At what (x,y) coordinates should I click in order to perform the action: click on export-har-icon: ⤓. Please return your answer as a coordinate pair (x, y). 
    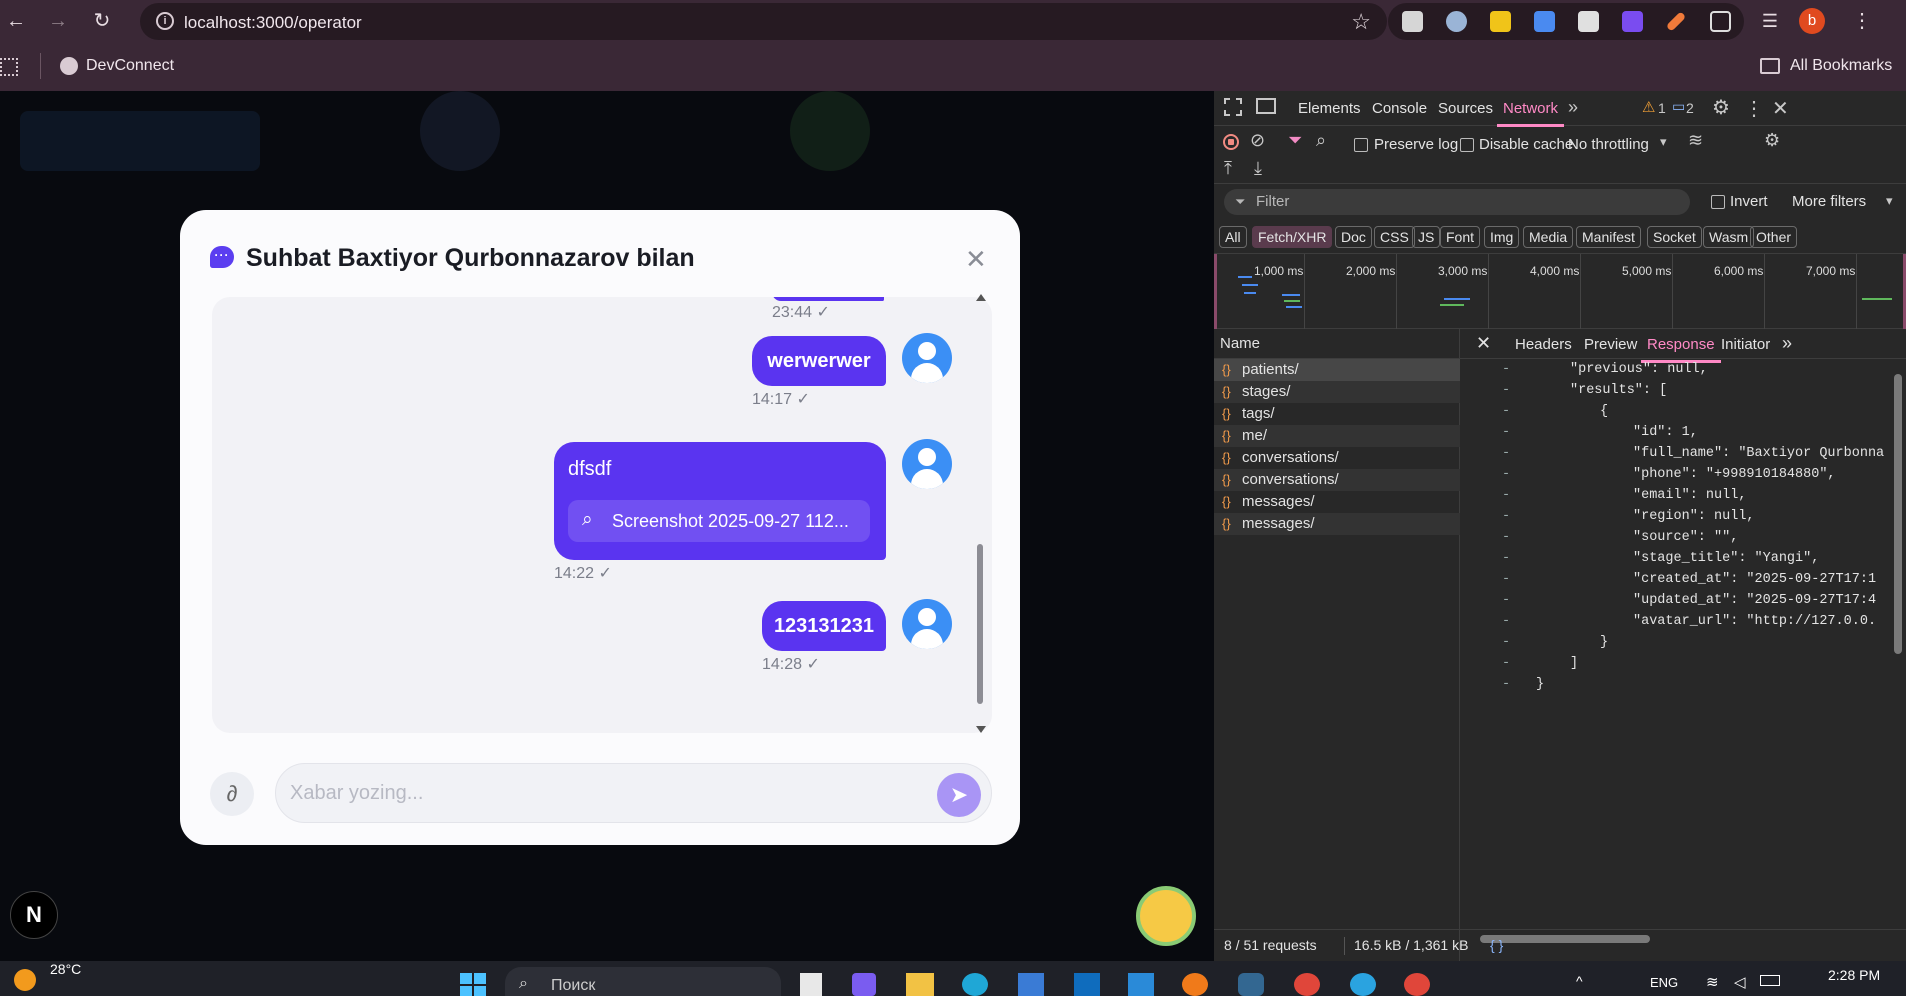
    Looking at the image, I should click on (1258, 168).